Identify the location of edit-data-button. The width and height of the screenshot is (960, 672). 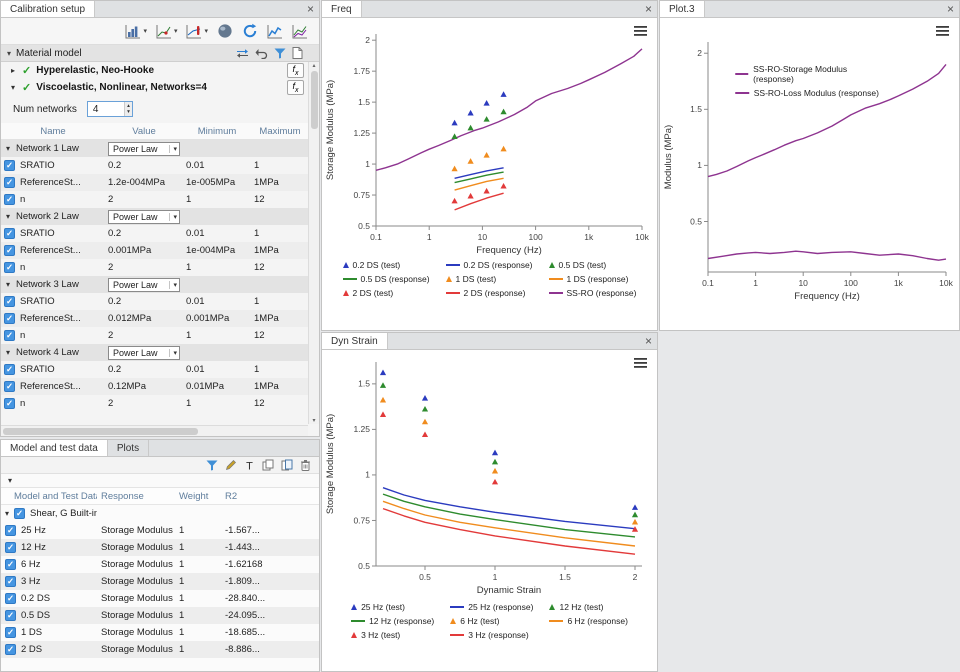
(231, 465).